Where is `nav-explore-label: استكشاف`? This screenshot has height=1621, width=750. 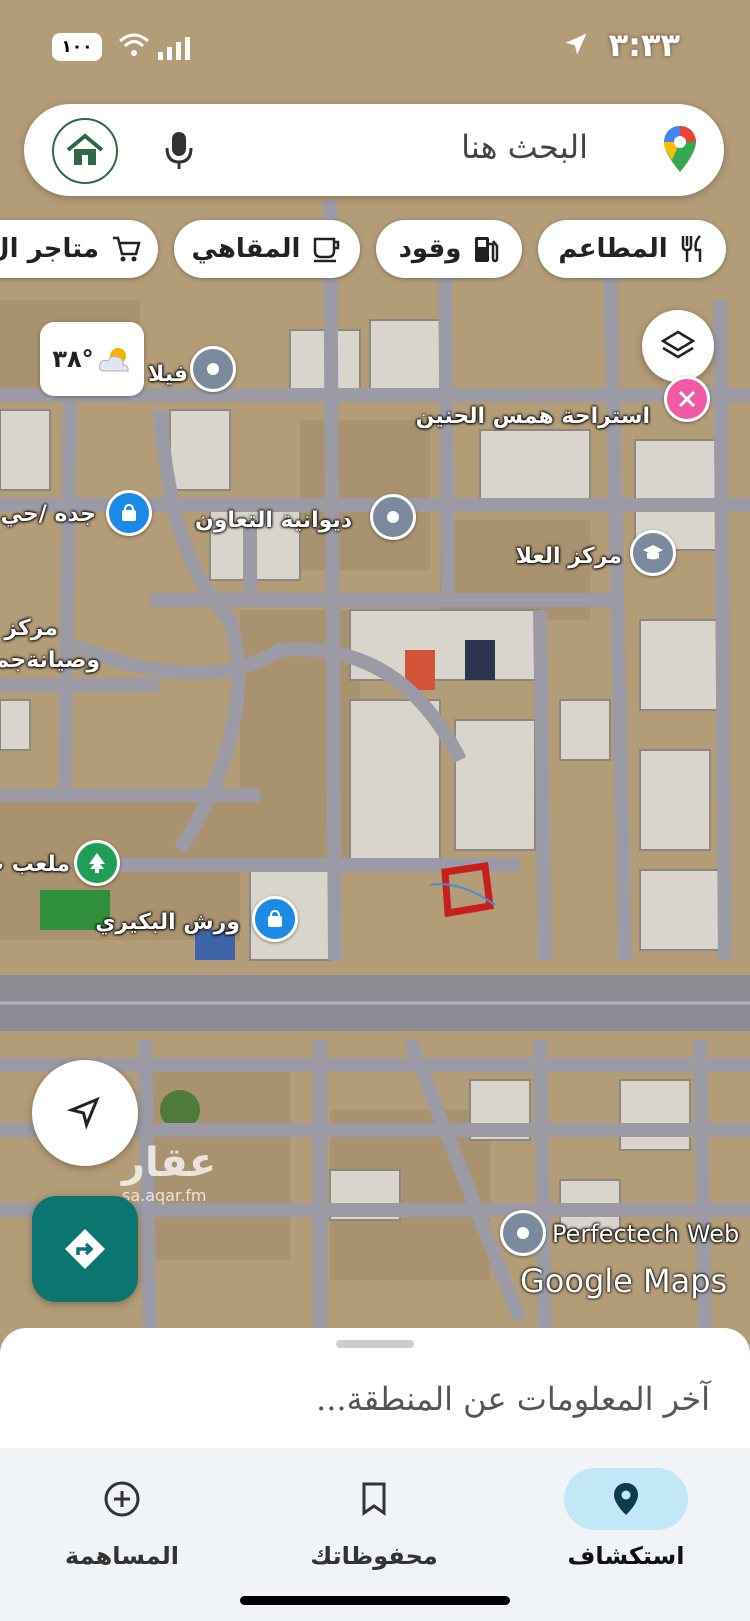 nav-explore-label: استكشاف is located at coordinates (626, 1556).